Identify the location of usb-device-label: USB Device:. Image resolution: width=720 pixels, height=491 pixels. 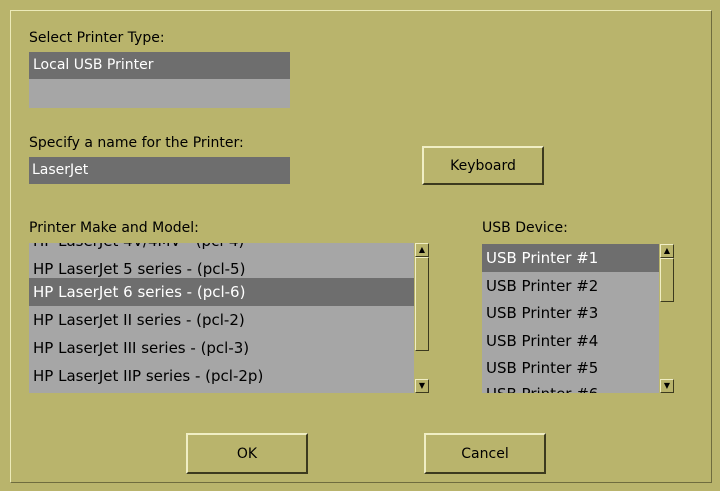
(525, 228).